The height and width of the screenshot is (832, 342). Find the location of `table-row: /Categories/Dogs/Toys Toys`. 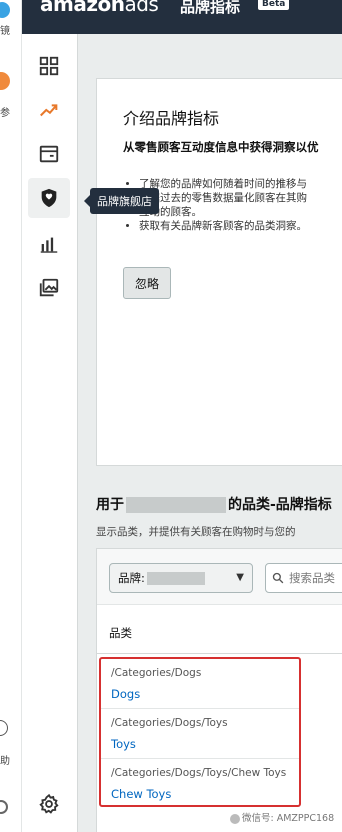

table-row: /Categories/Dogs/Toys Toys is located at coordinates (200, 734).